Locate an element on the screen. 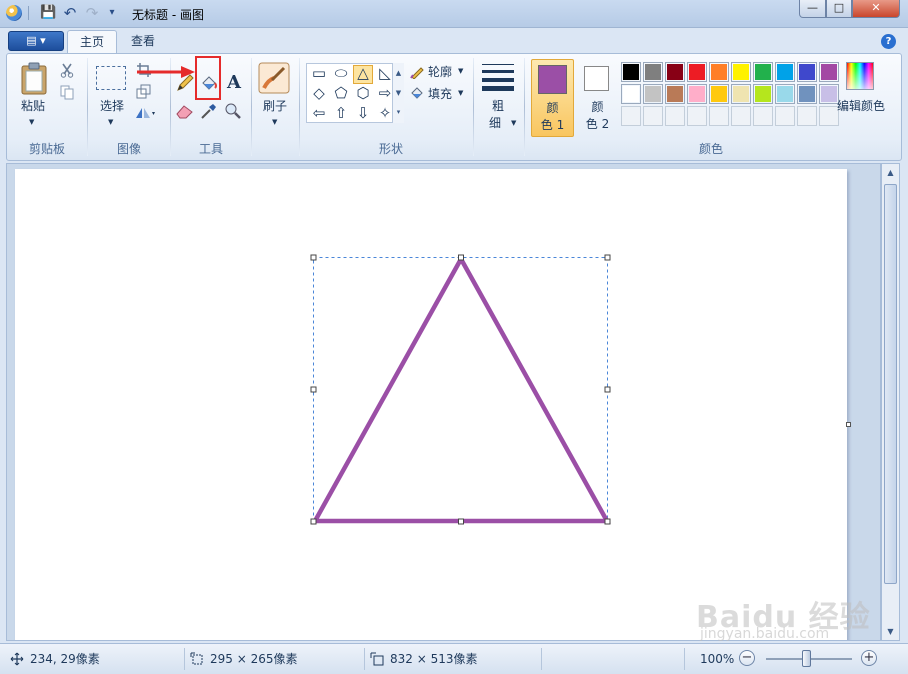 The image size is (908, 674). zoom-out-button: − is located at coordinates (747, 658).